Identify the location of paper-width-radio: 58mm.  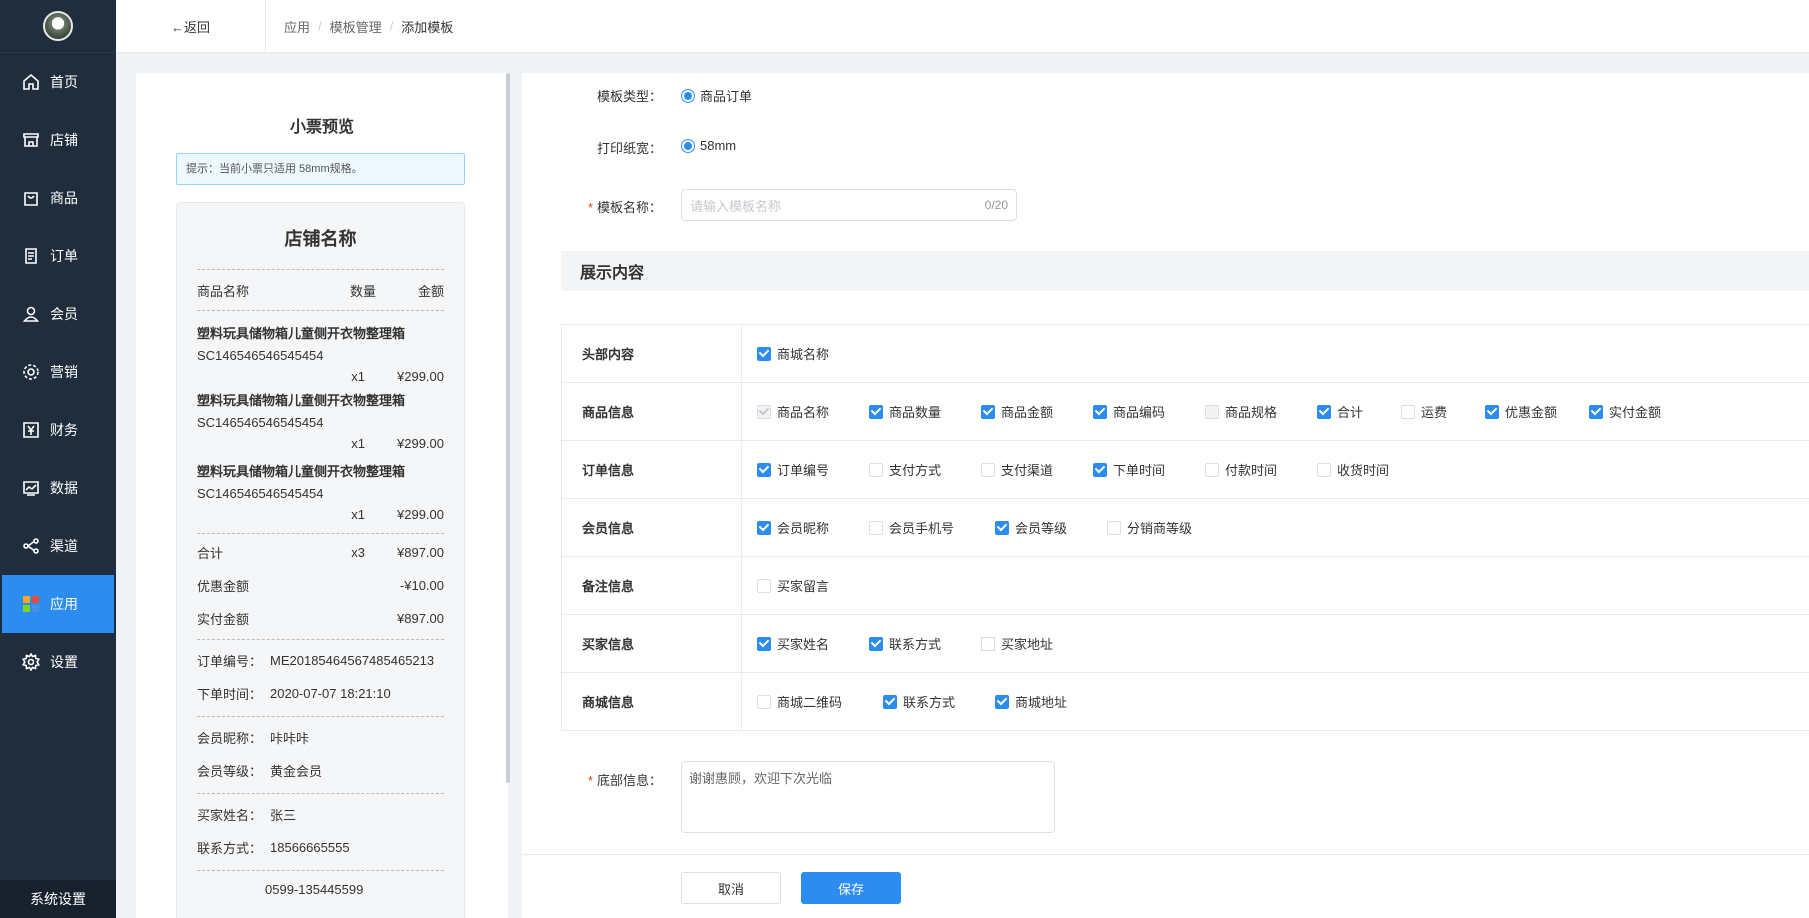
(708, 145).